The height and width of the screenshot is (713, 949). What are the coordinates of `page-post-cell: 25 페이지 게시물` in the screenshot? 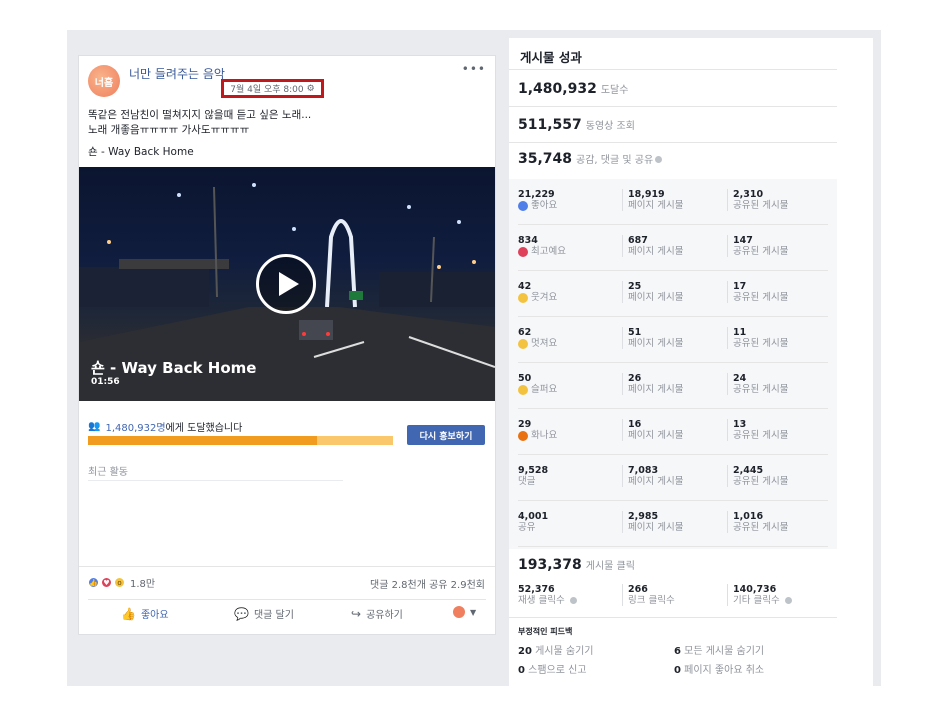 It's located at (652, 292).